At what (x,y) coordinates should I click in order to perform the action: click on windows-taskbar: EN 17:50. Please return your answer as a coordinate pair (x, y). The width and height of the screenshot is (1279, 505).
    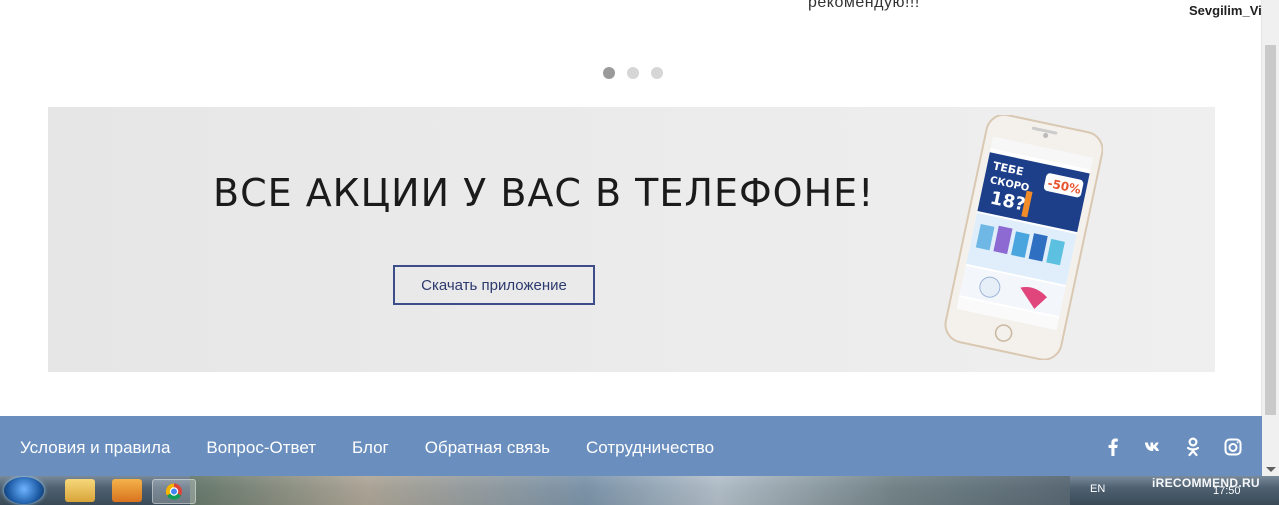
    Looking at the image, I should click on (639, 490).